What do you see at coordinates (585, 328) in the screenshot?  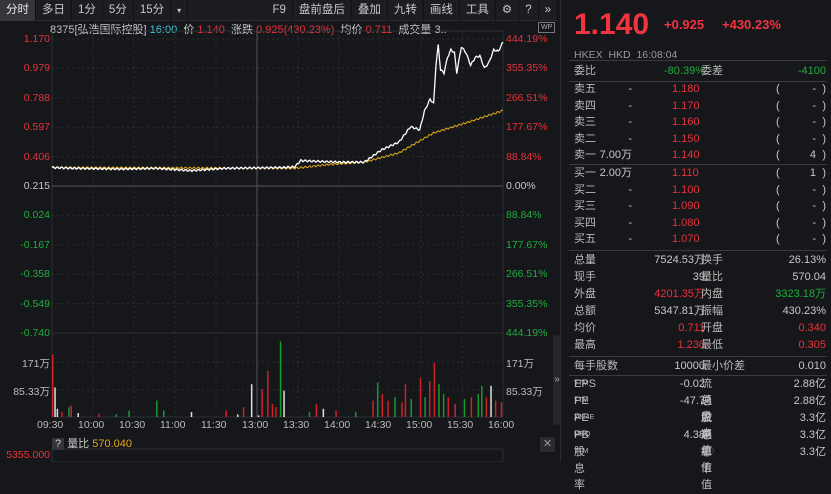 I see `stat-label: 均价` at bounding box center [585, 328].